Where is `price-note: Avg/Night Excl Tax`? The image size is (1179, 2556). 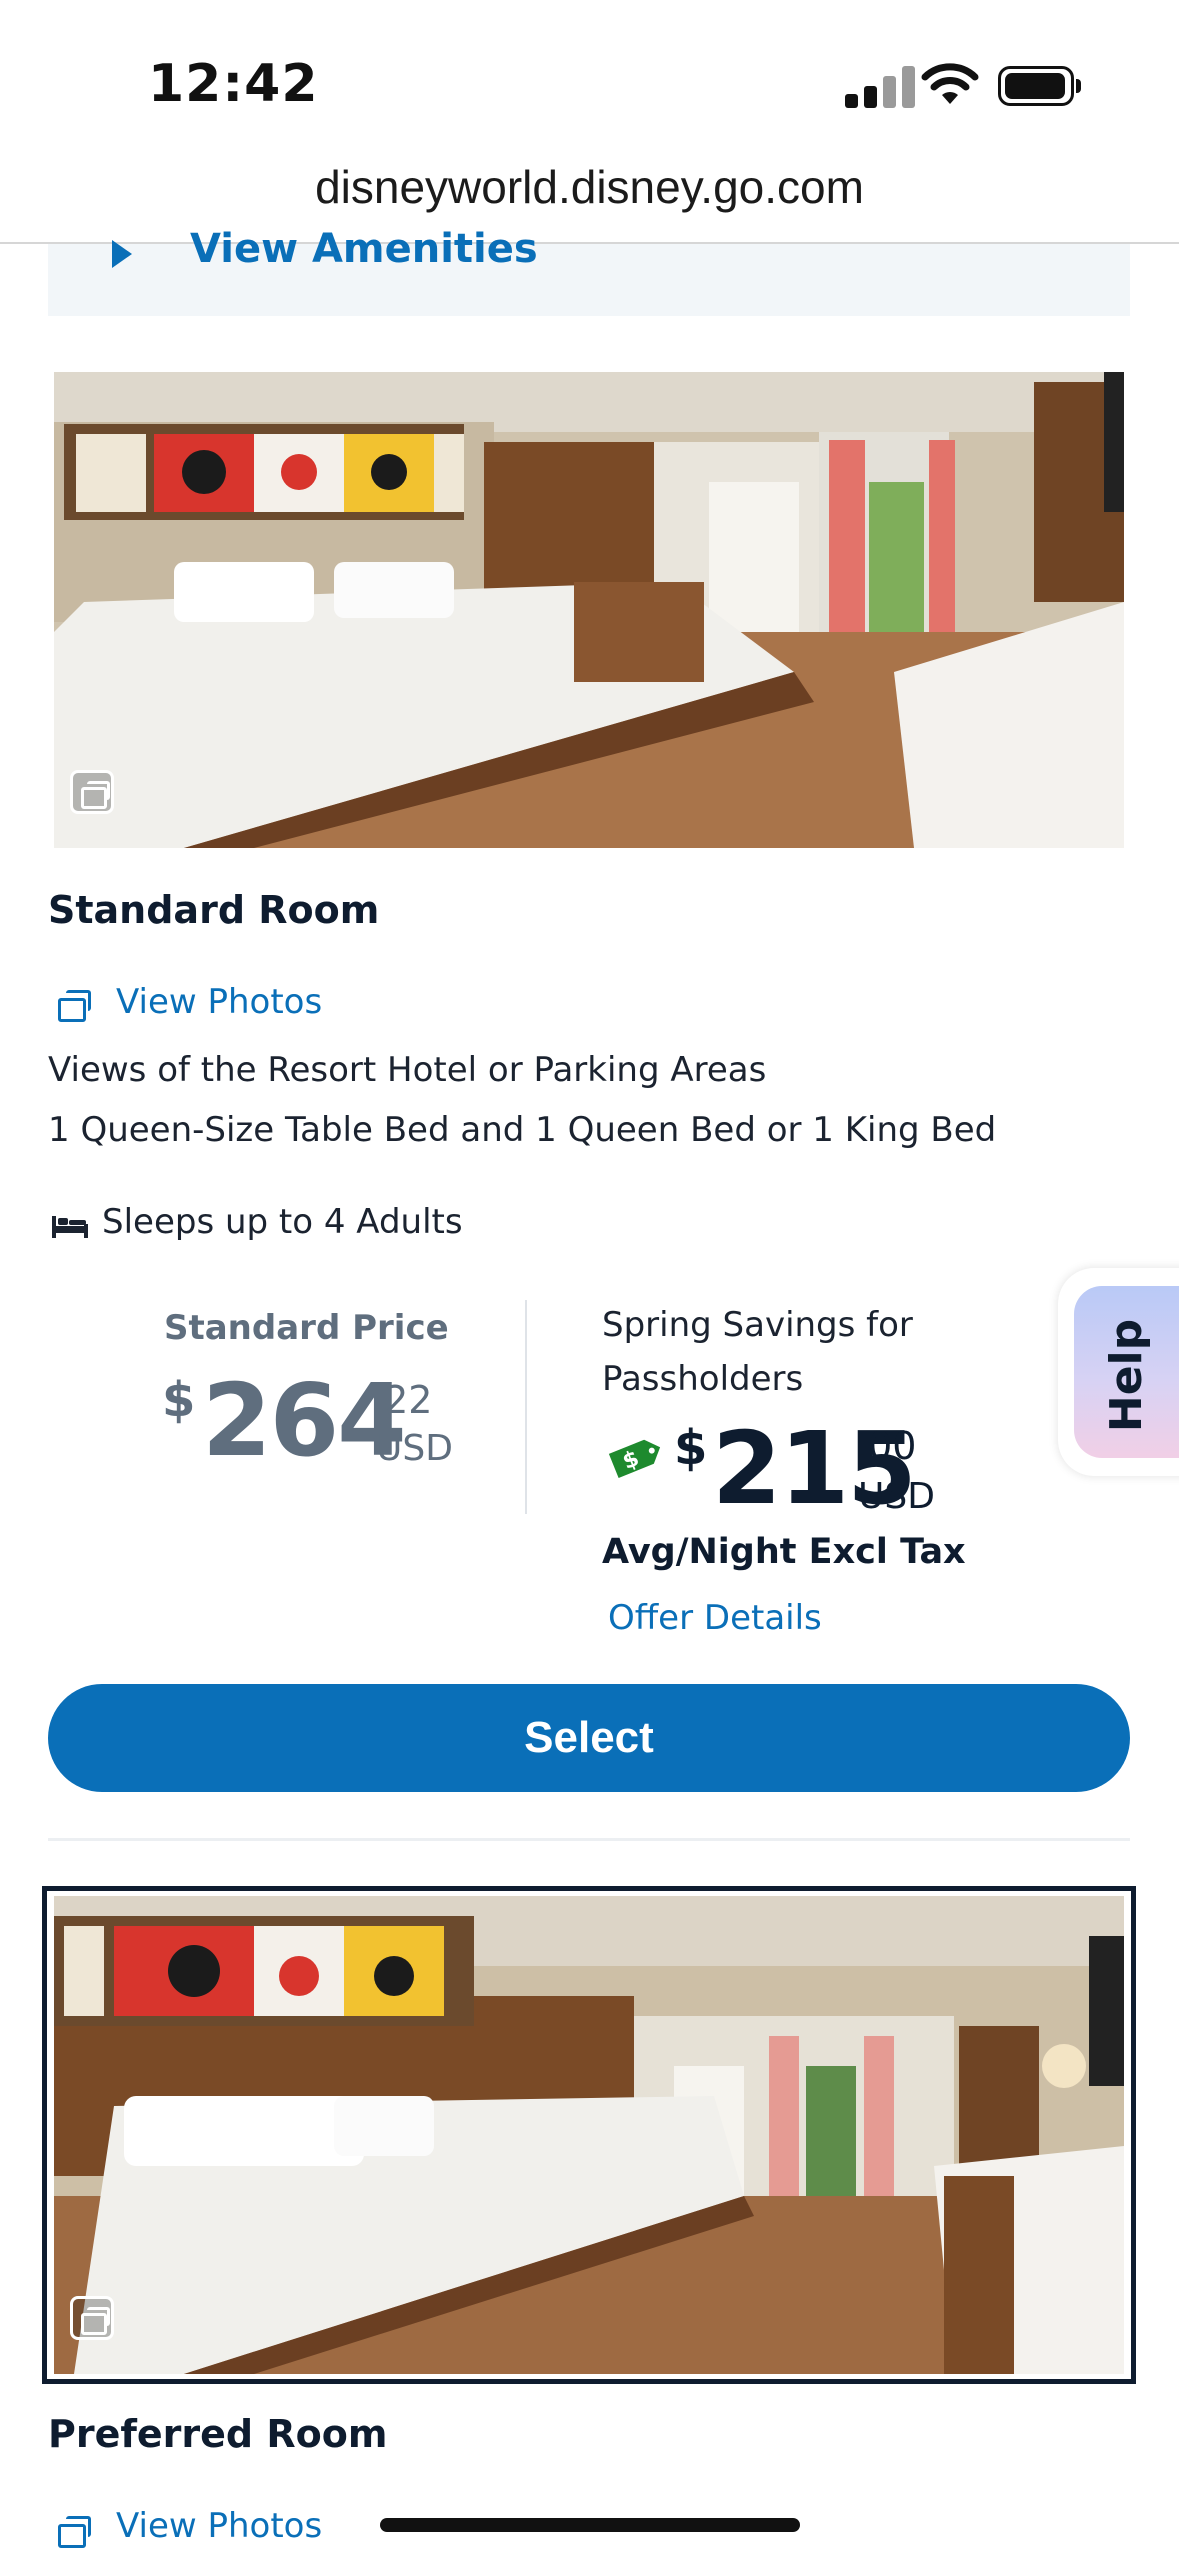
price-note: Avg/Night Excl Tax is located at coordinates (784, 1552).